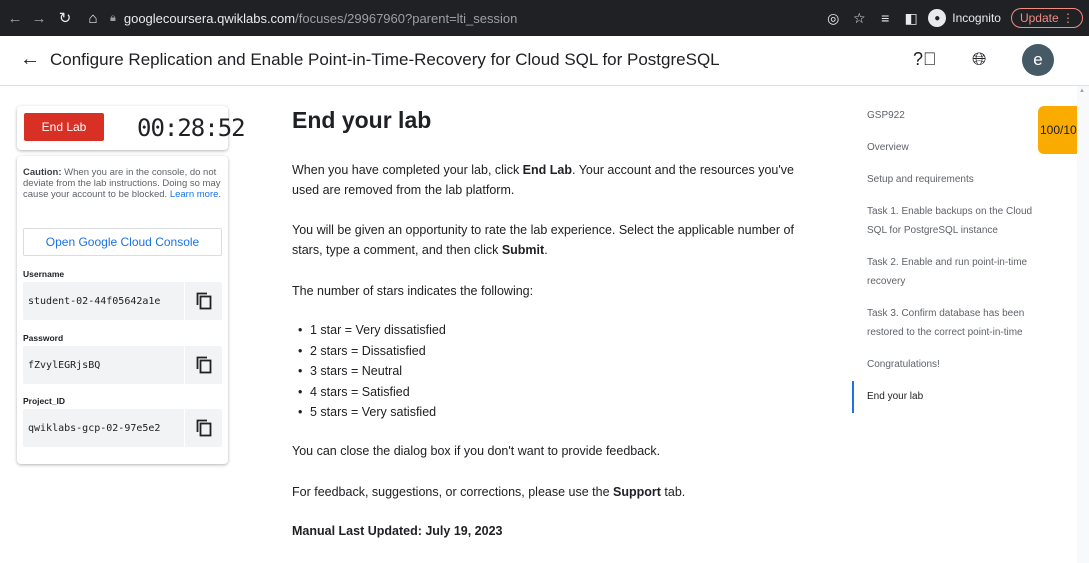  I want to click on p1-text-a: When you have completed your lab, click, so click(407, 170).